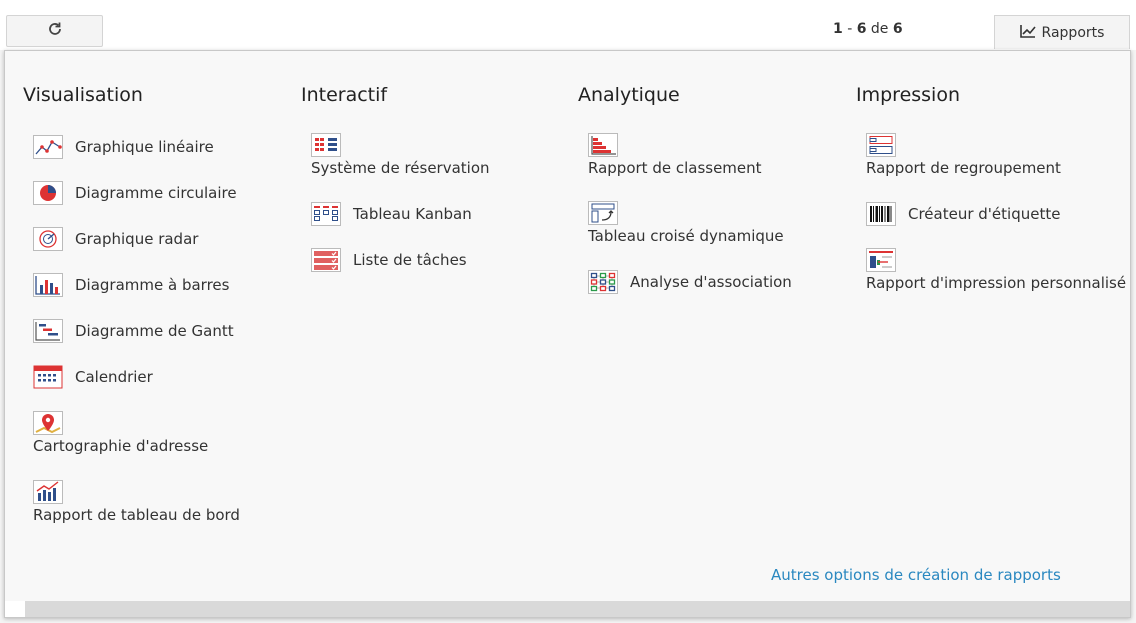  What do you see at coordinates (412, 214) in the screenshot?
I see `menu-item-label: Tableau Kanban` at bounding box center [412, 214].